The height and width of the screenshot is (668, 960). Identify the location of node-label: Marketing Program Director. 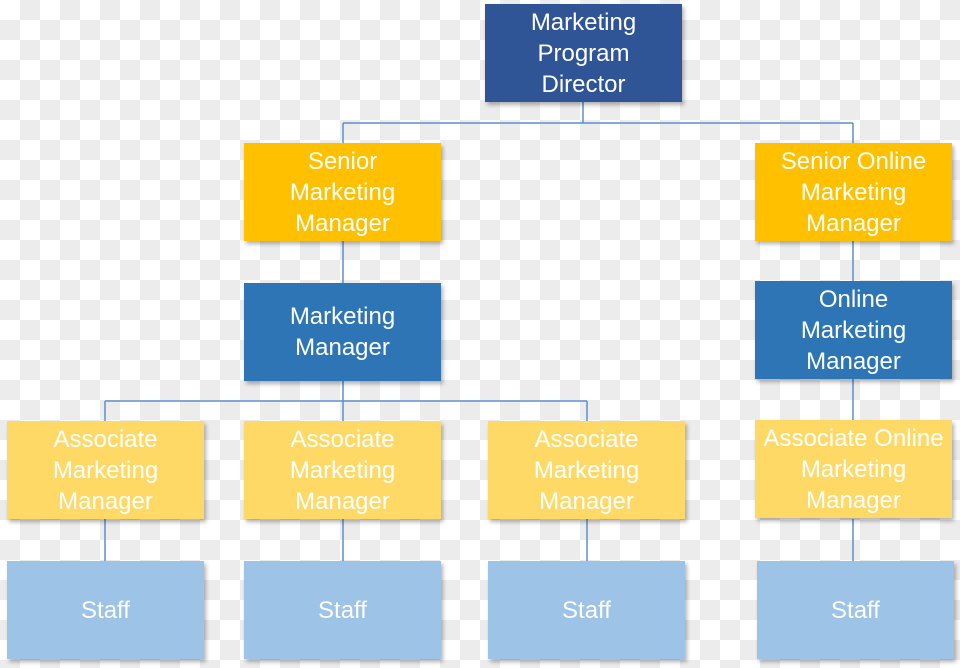
(583, 53).